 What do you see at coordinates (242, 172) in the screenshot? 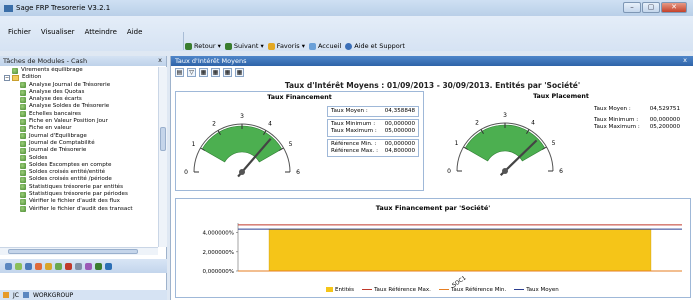
I see `gauge-hub` at bounding box center [242, 172].